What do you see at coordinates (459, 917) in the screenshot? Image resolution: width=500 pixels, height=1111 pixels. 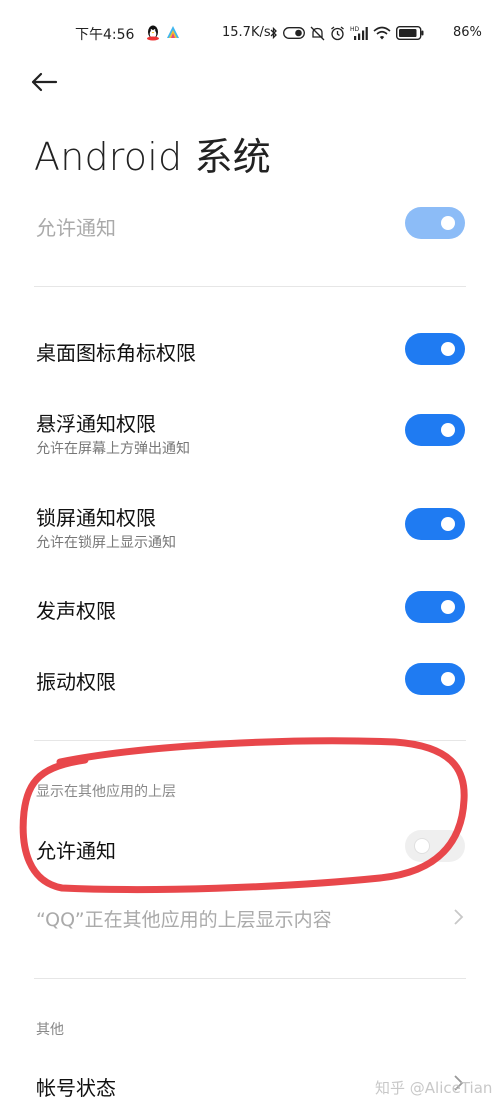 I see `chevron-right-icon` at bounding box center [459, 917].